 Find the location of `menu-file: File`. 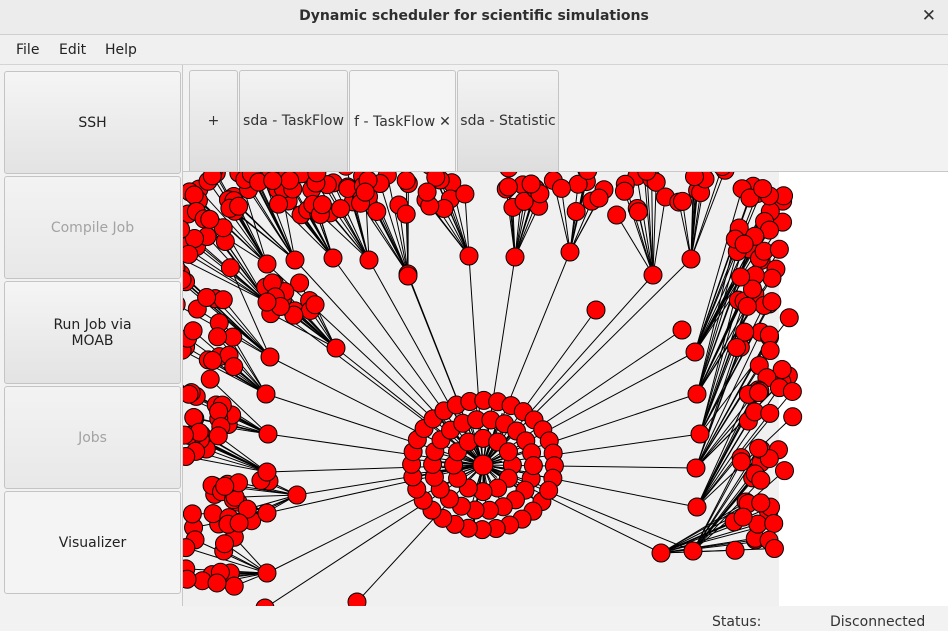

menu-file: File is located at coordinates (27, 50).